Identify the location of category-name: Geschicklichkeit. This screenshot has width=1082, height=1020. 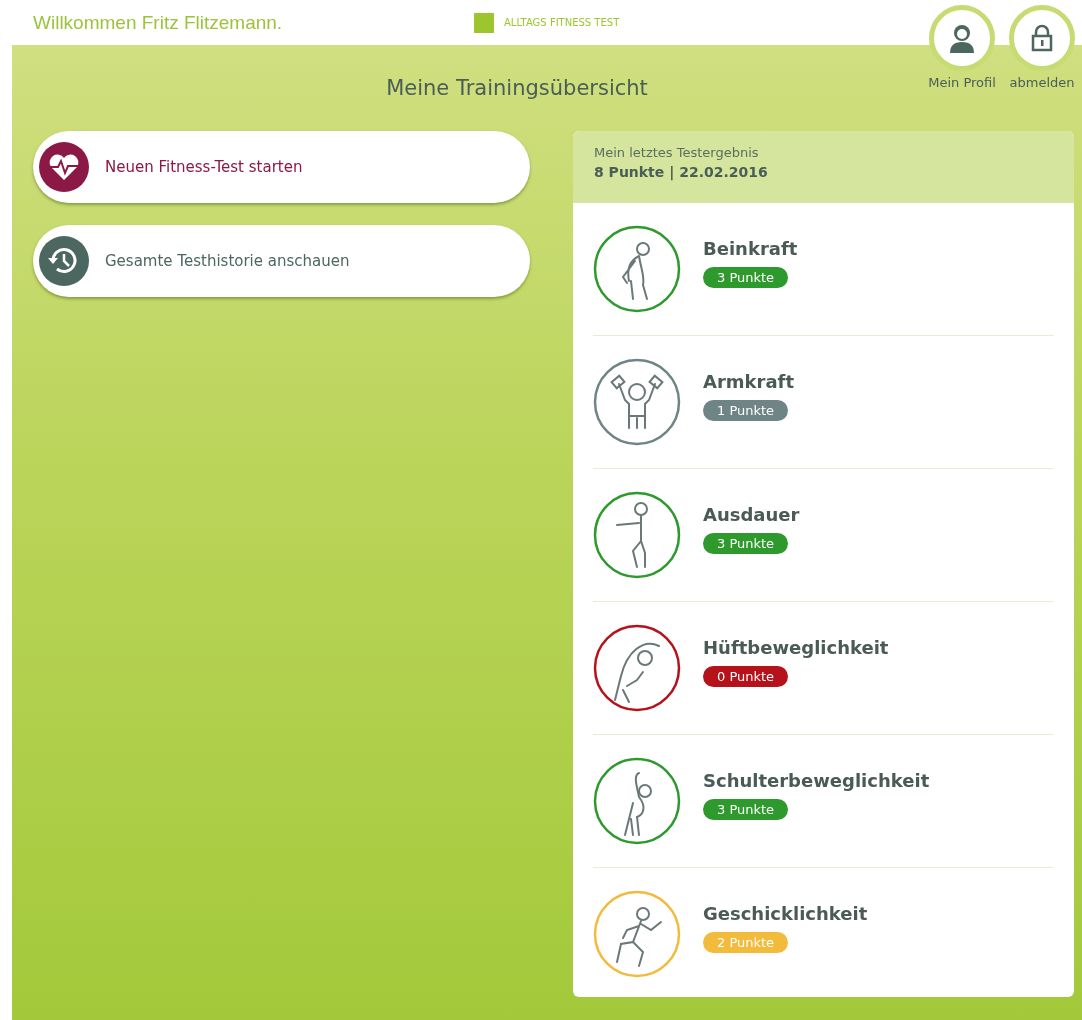
(785, 913).